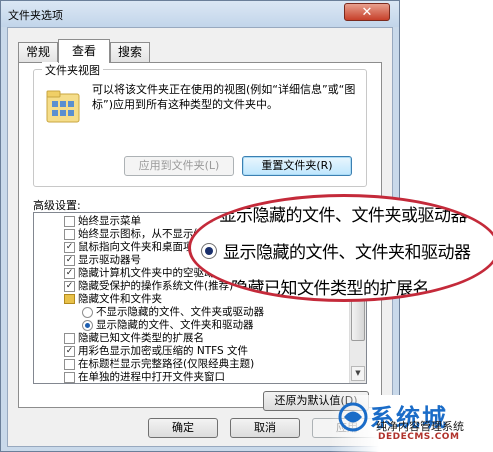 This screenshot has width=493, height=452. I want to click on list-item: 在单独的进程中打开文件夹窗口, so click(190, 376).